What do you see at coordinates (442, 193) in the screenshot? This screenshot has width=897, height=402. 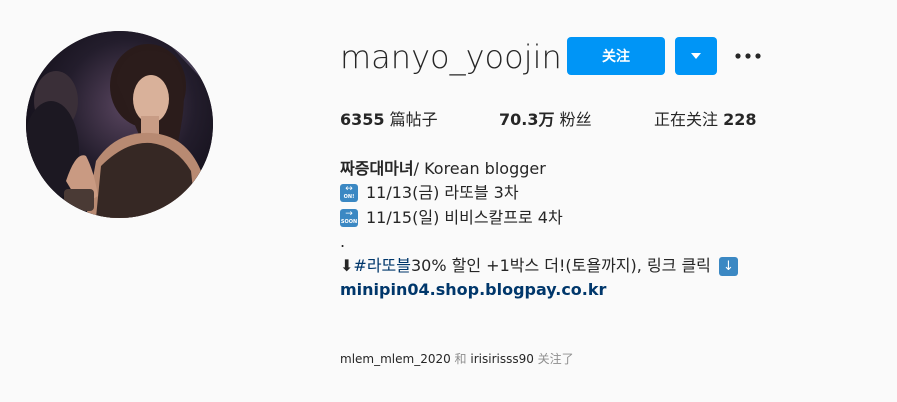 I see `bio-line-1-text: 11/13(금) 라또블 3차` at bounding box center [442, 193].